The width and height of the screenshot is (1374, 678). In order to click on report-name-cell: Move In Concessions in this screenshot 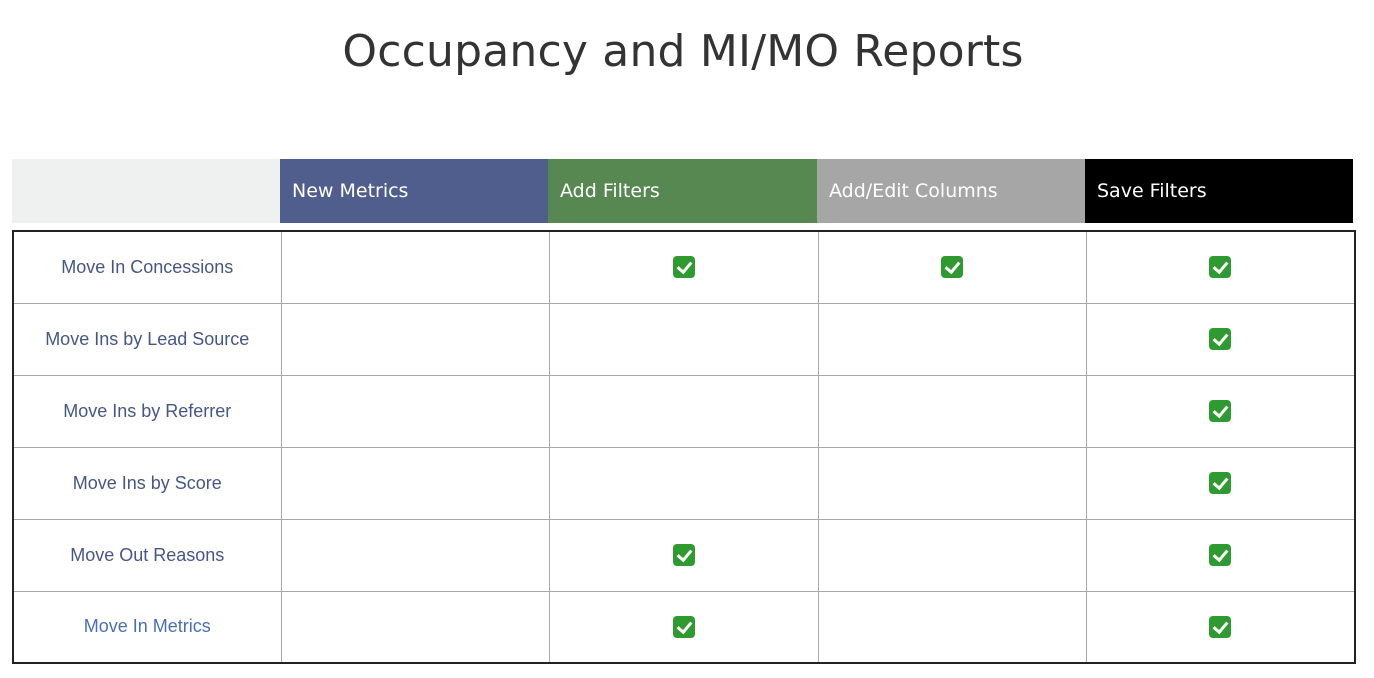, I will do `click(147, 267)`.